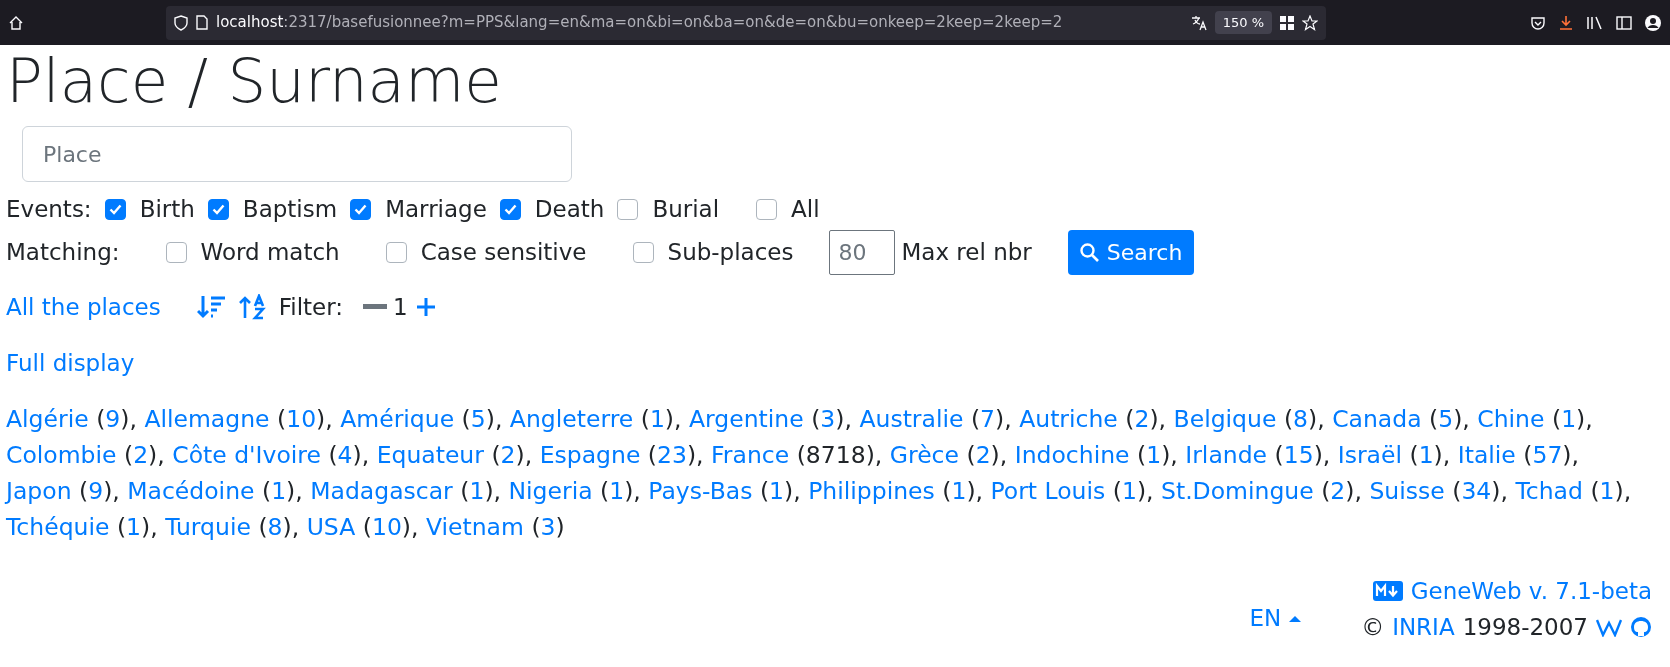 This screenshot has height=667, width=1670. Describe the element at coordinates (571, 418) in the screenshot. I see `place-link: Angleterre` at that location.